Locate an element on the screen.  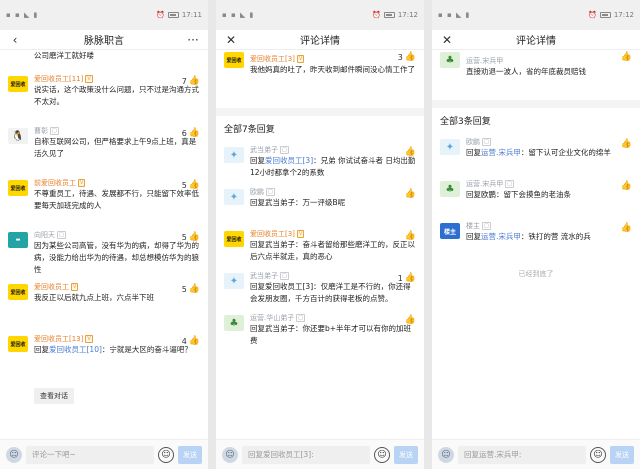
reply-target: 爱回收员工[3] is located at coordinates (289, 160).